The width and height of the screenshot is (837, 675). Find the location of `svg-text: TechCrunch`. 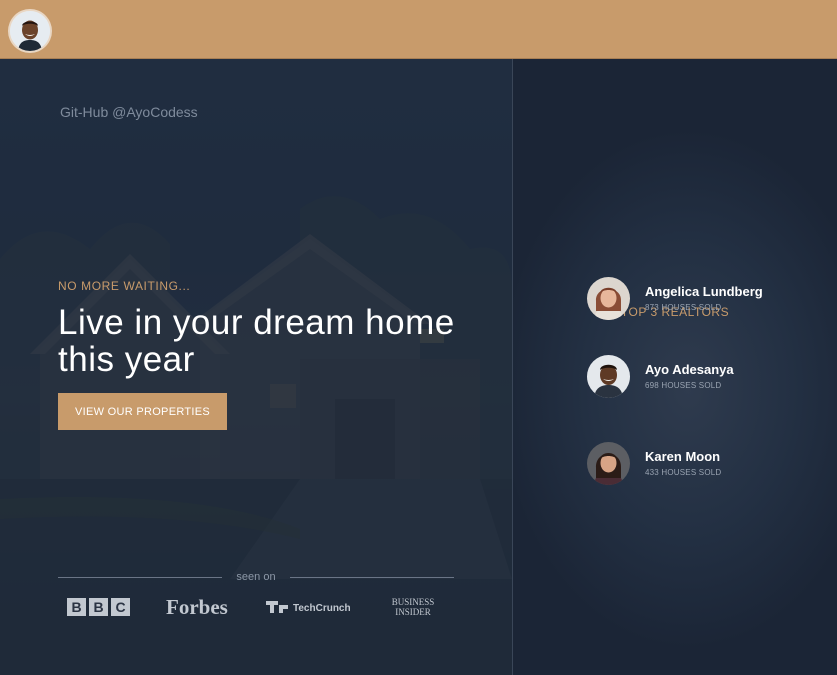

svg-text: TechCrunch is located at coordinates (322, 608).